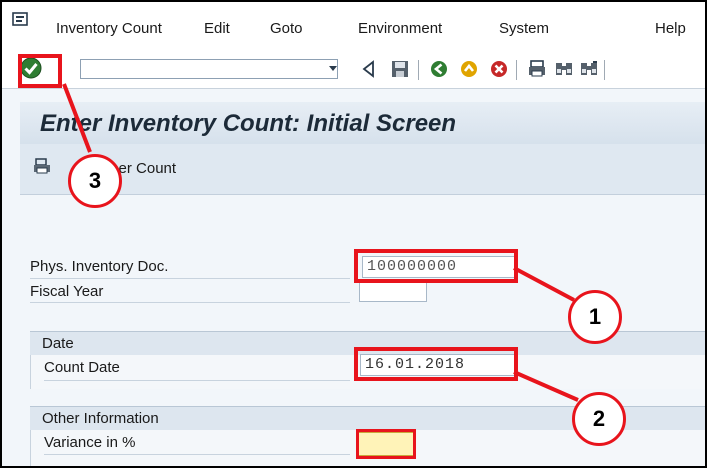 Image resolution: width=707 pixels, height=468 pixels. I want to click on callout-2: 2, so click(599, 419).